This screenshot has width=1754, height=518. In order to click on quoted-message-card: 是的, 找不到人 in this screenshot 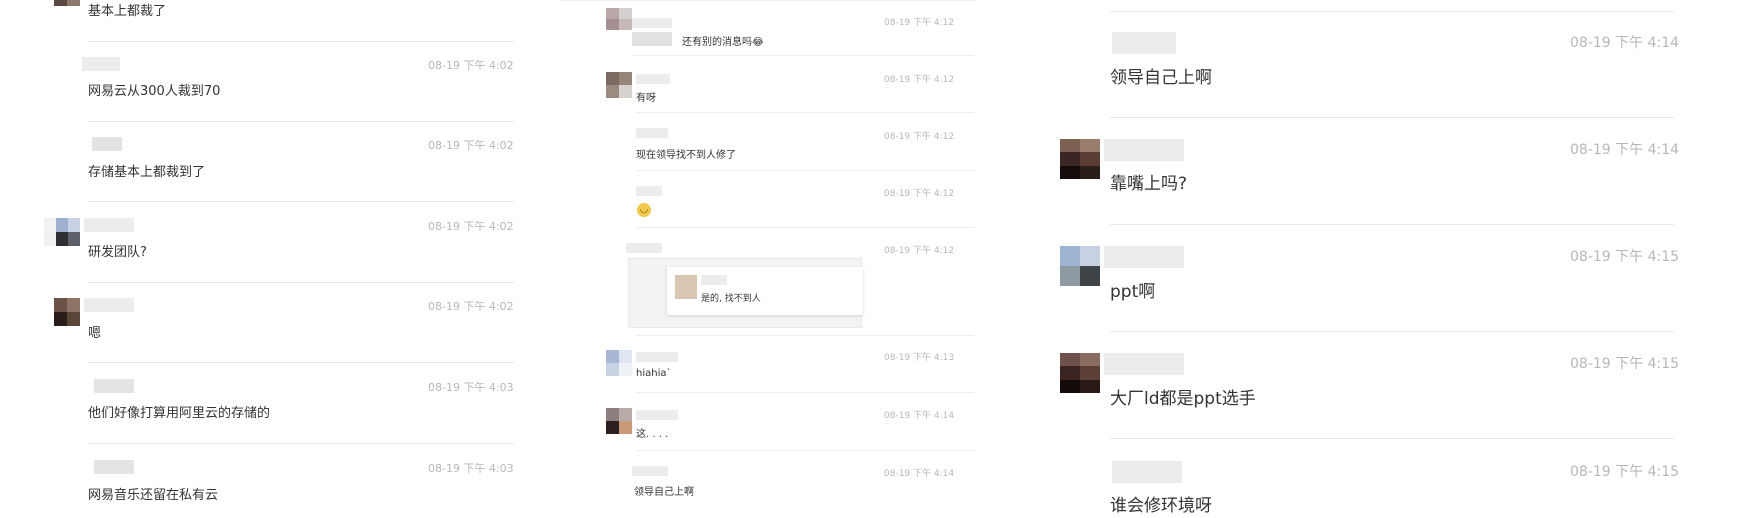, I will do `click(765, 291)`.